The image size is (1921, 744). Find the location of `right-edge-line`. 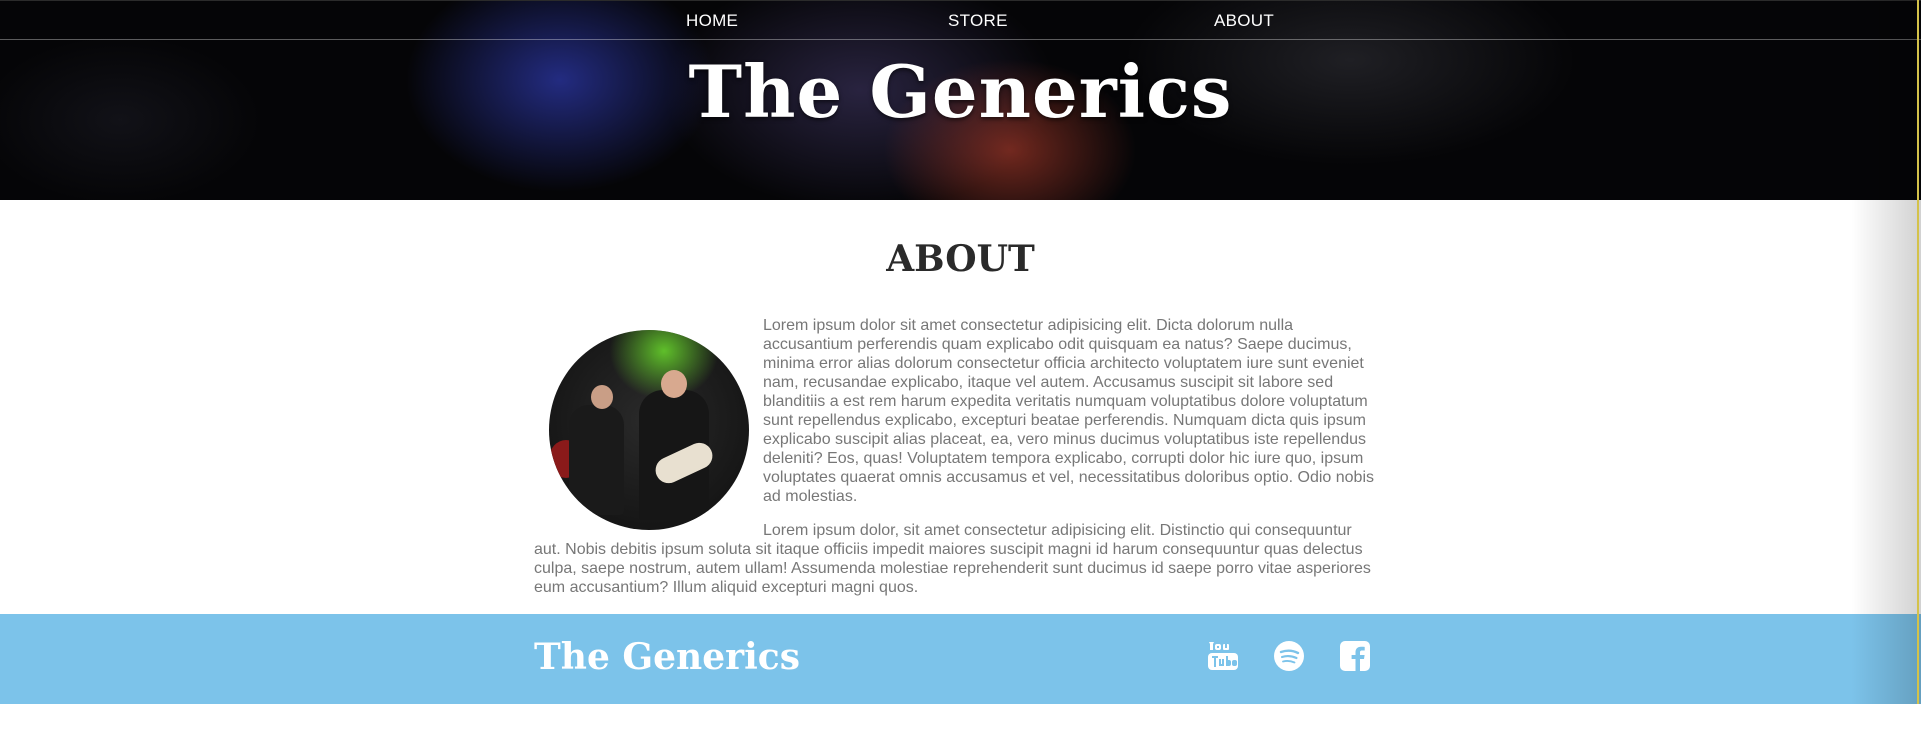

right-edge-line is located at coordinates (1918, 352).